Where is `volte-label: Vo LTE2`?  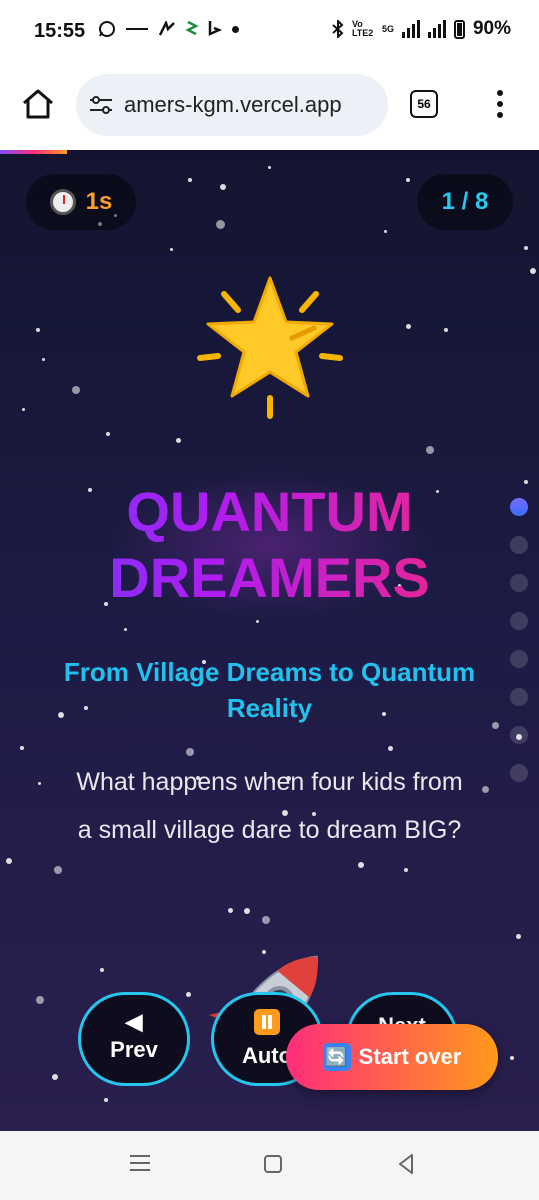
volte-label: Vo LTE2 is located at coordinates (362, 28).